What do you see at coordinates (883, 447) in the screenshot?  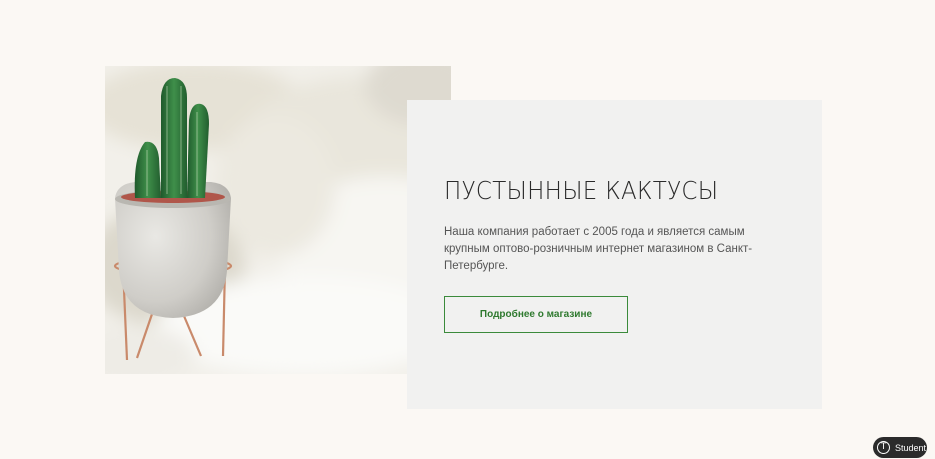 I see `student-t-icon: T` at bounding box center [883, 447].